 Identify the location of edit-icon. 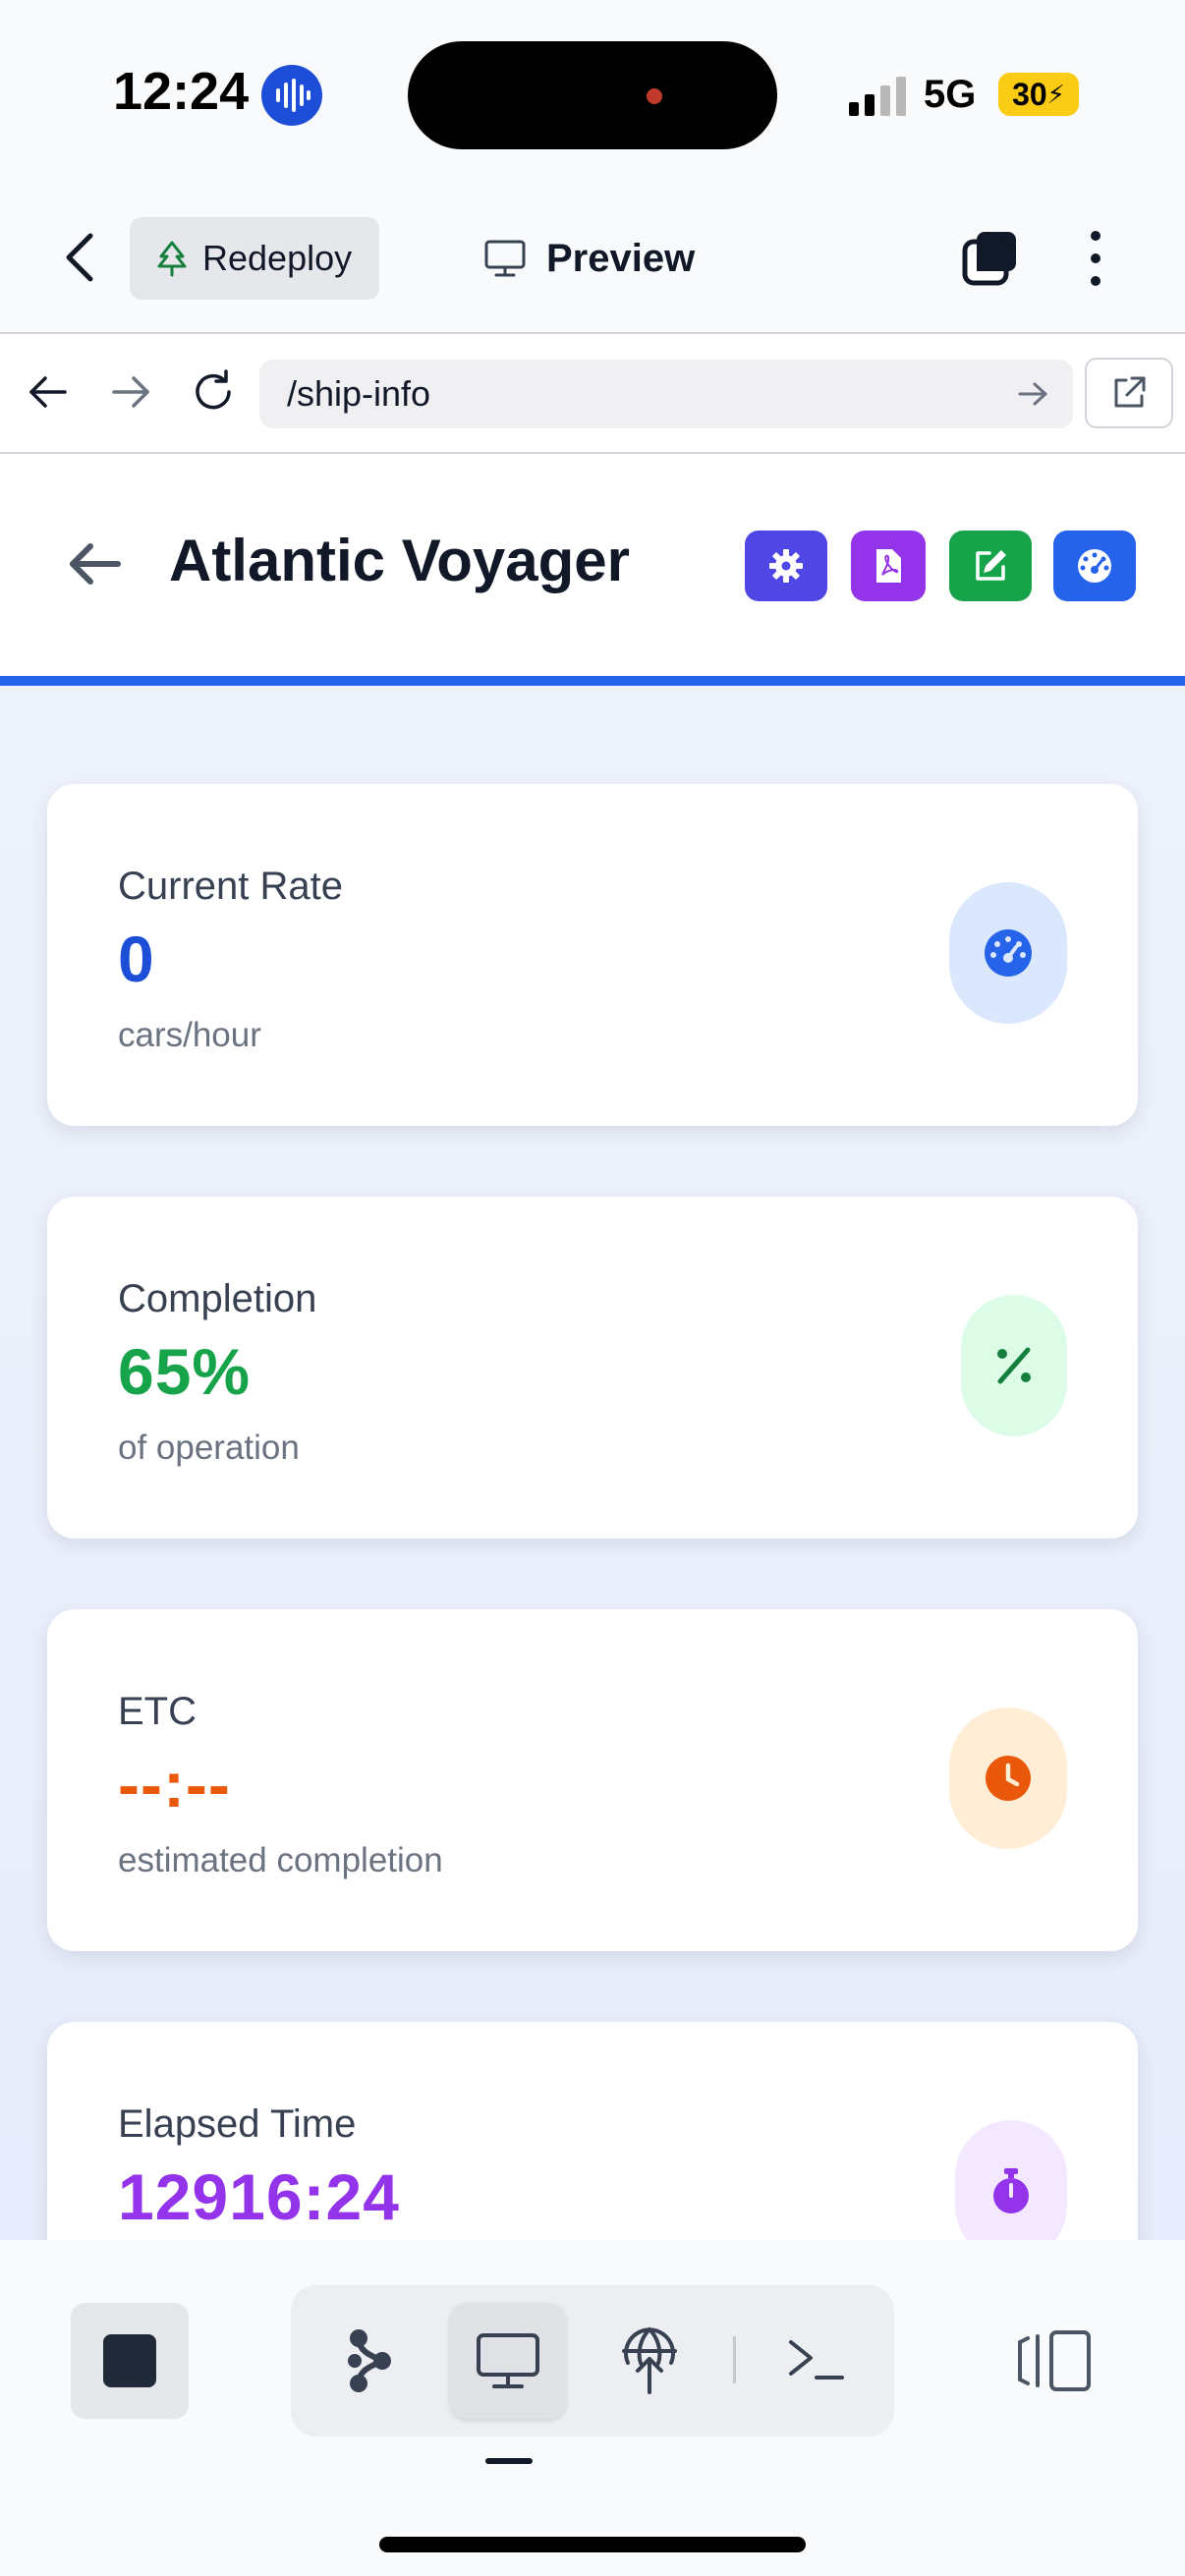
(991, 565).